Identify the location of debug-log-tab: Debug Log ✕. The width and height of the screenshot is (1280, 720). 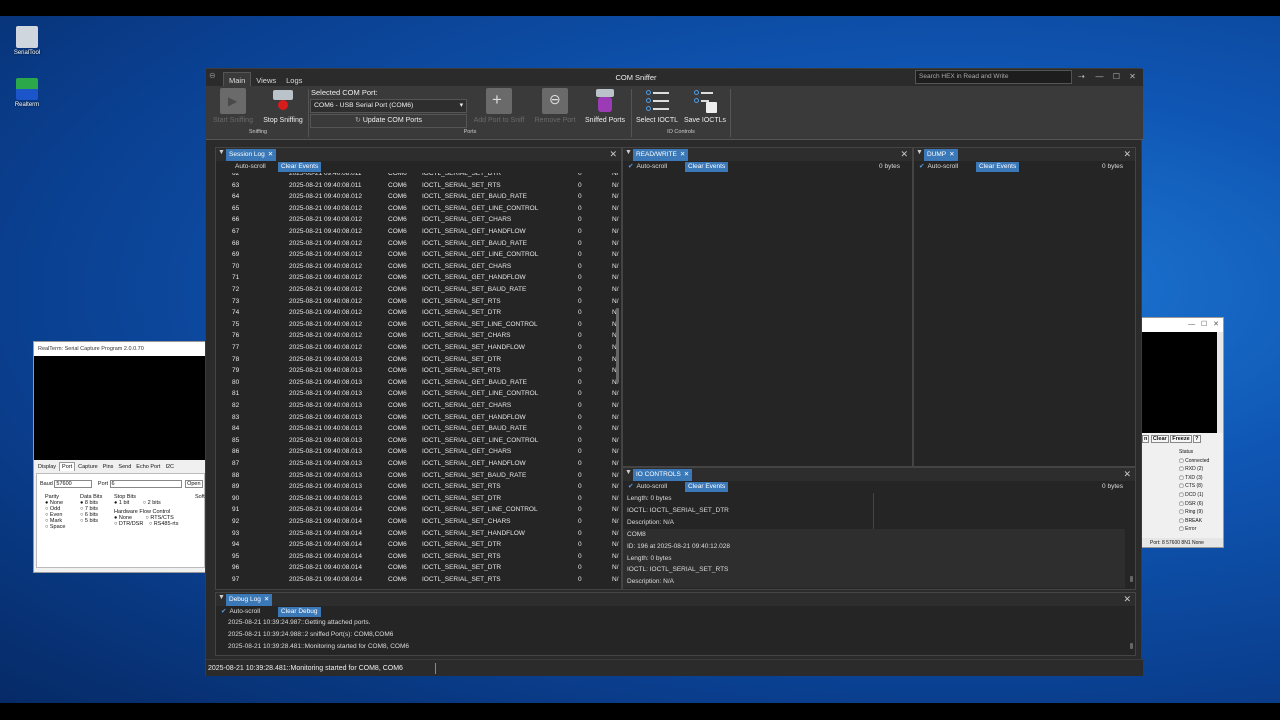
(249, 600).